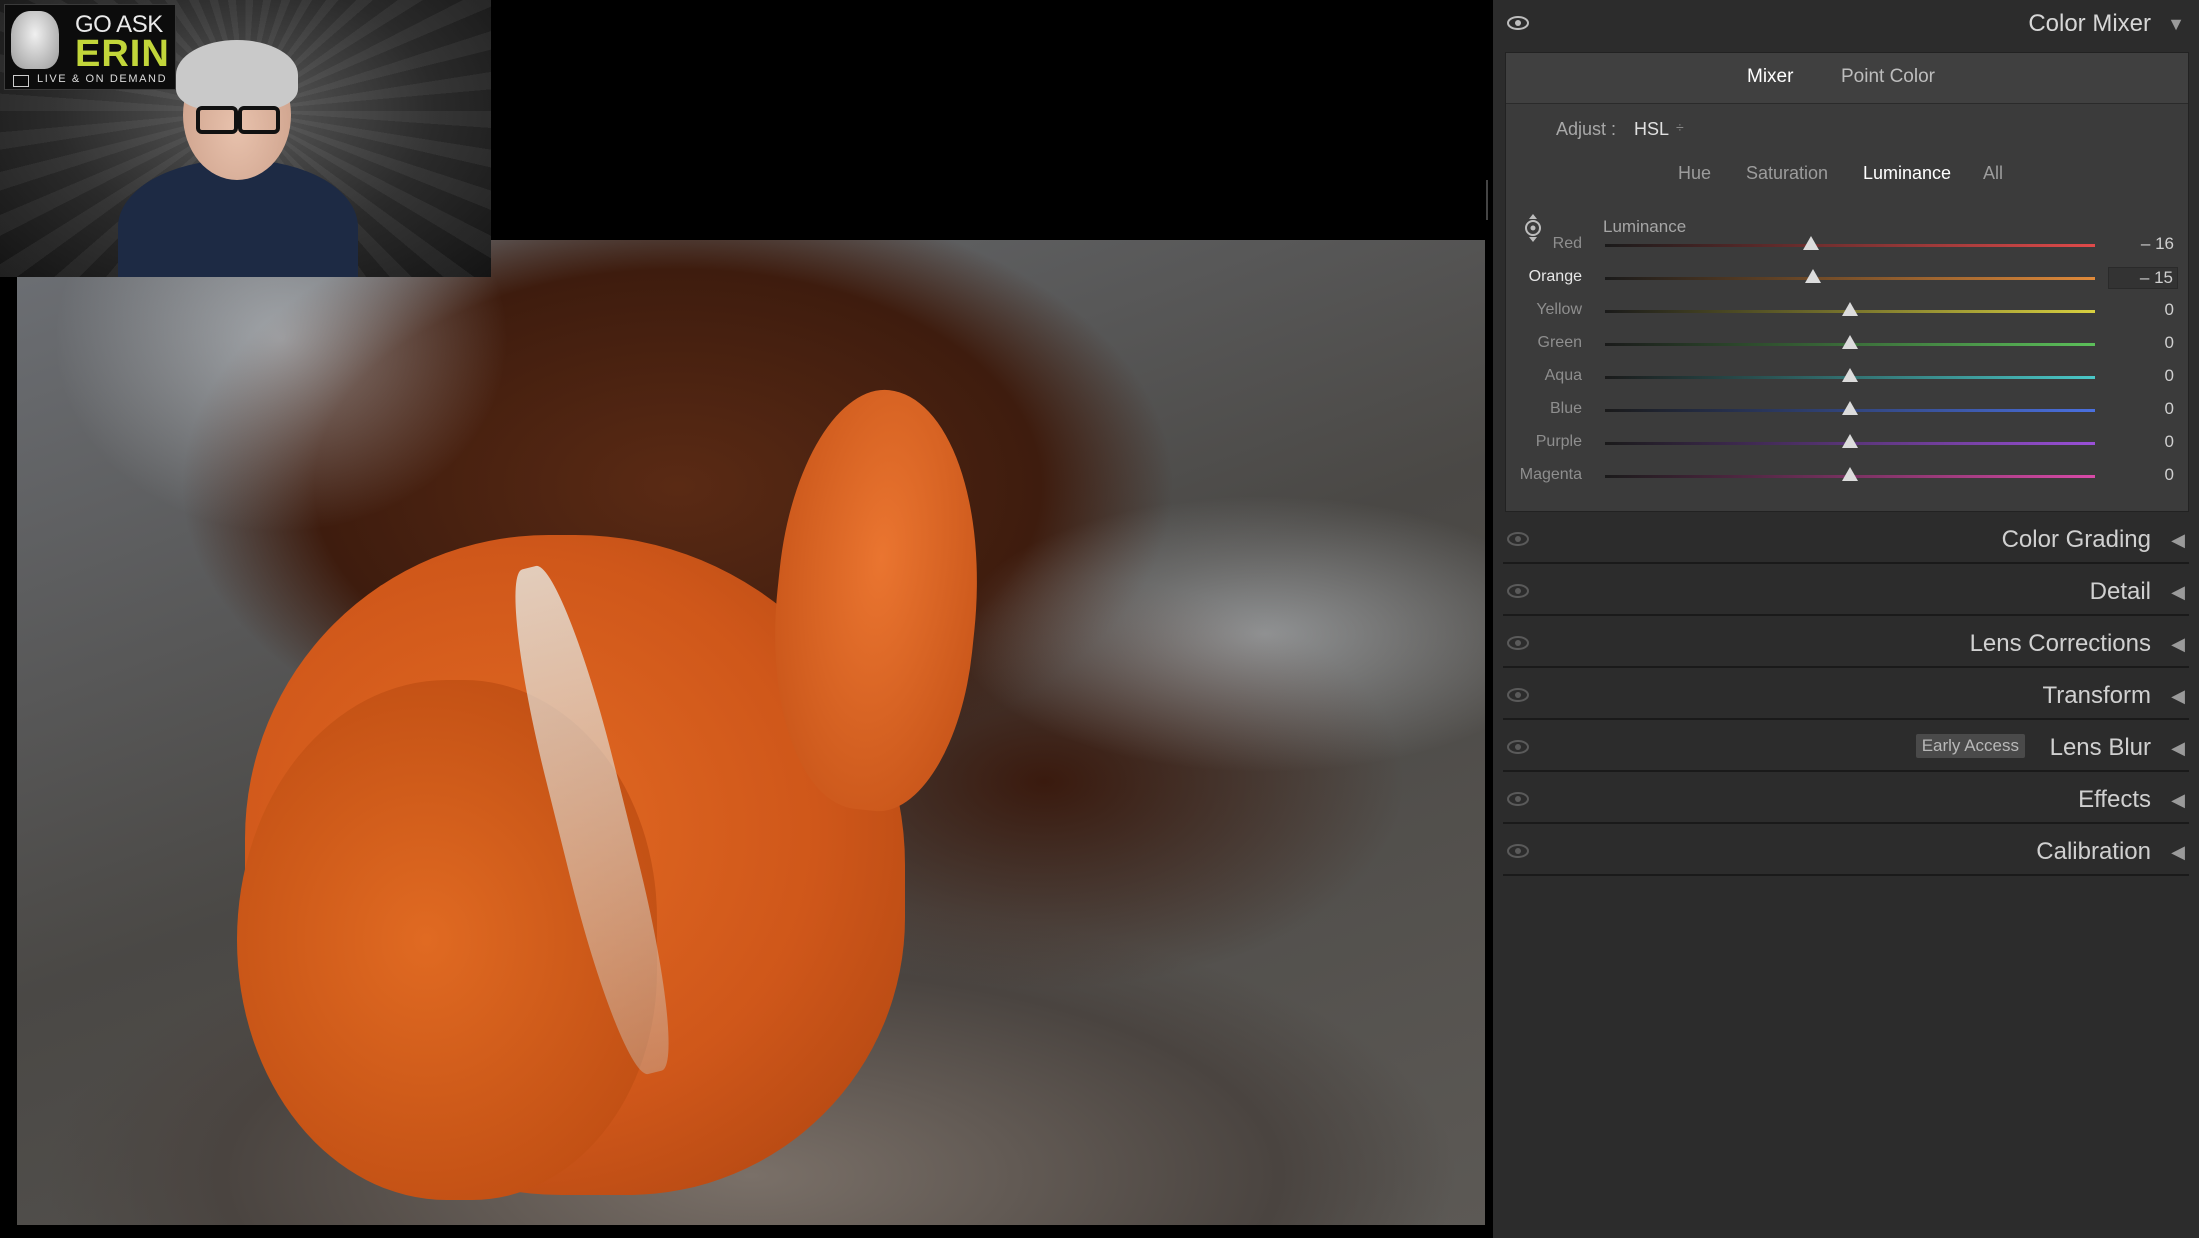  I want to click on slider-row-red: Red – 16, so click(1847, 247).